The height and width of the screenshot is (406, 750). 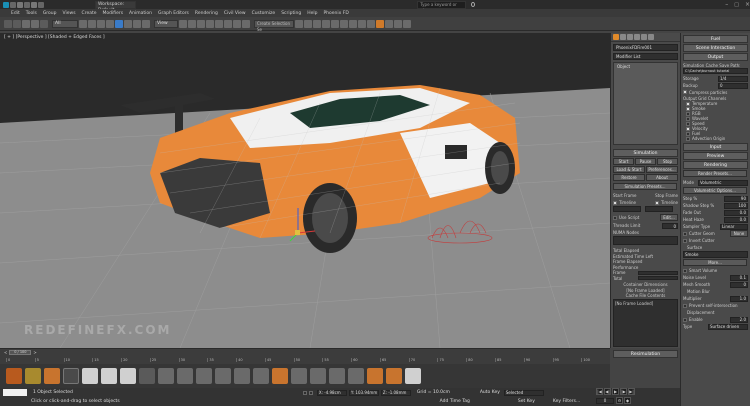 I want to click on load-start-button: Load & Start, so click(x=629, y=169).